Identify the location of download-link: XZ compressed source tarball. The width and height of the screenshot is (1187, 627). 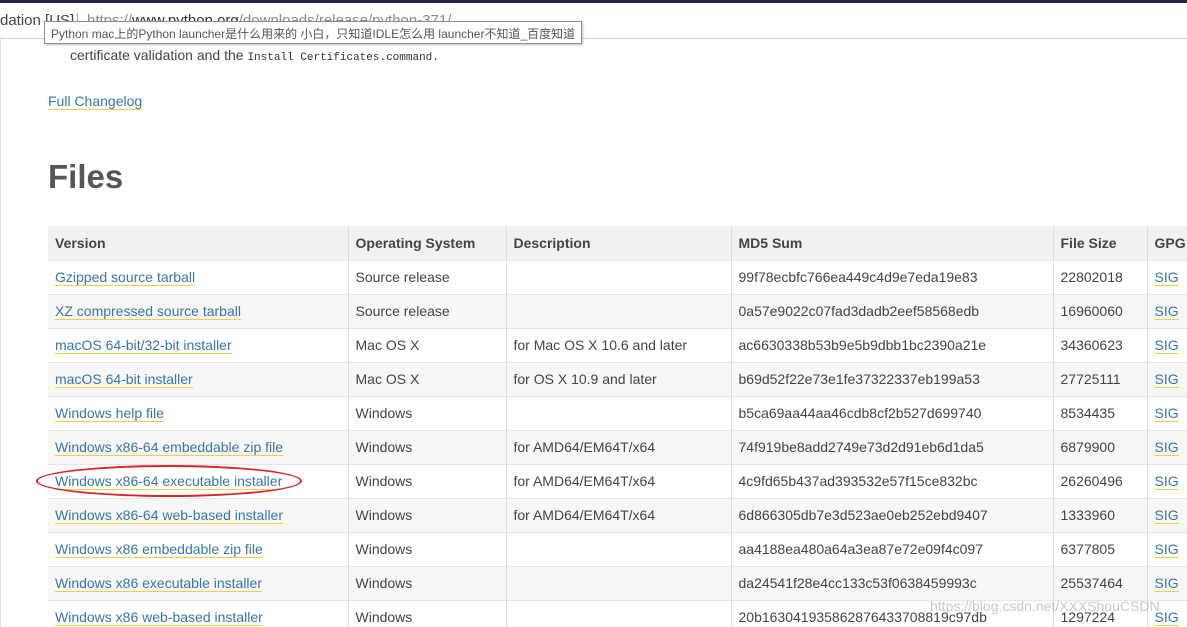
(148, 311).